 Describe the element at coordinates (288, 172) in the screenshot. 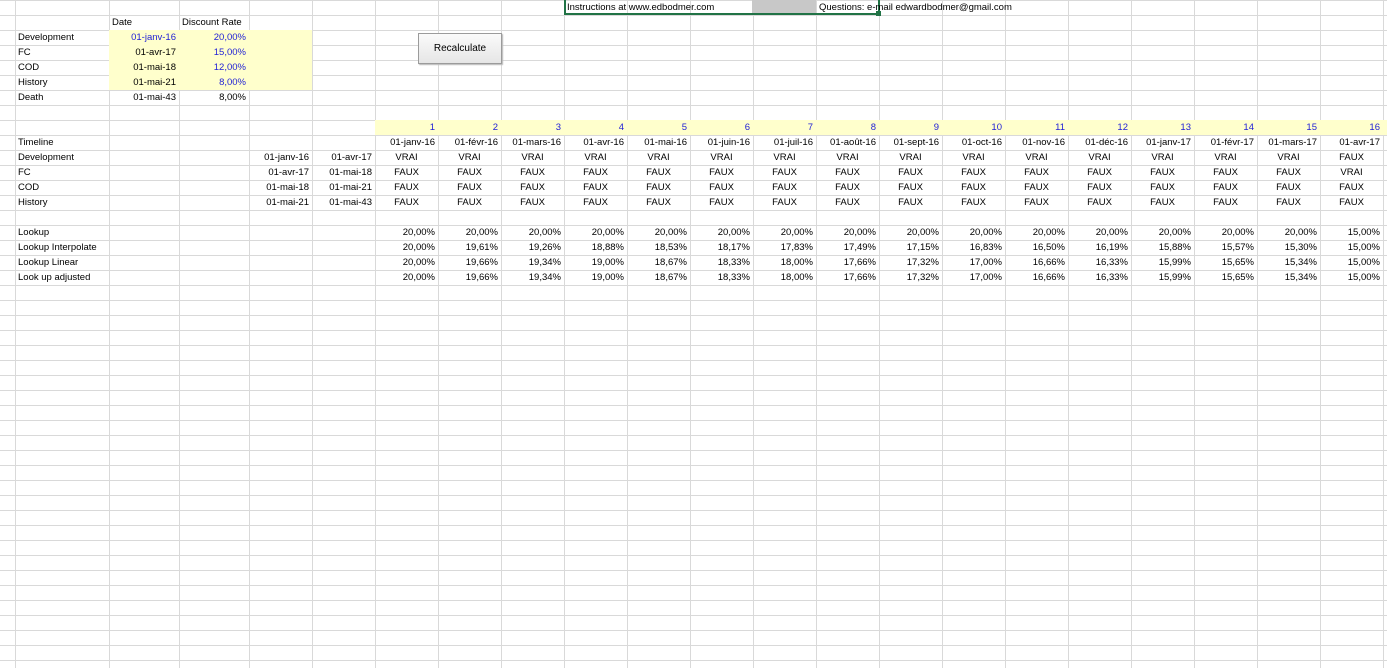

I see `phase-start-date: 01-avr-17` at that location.